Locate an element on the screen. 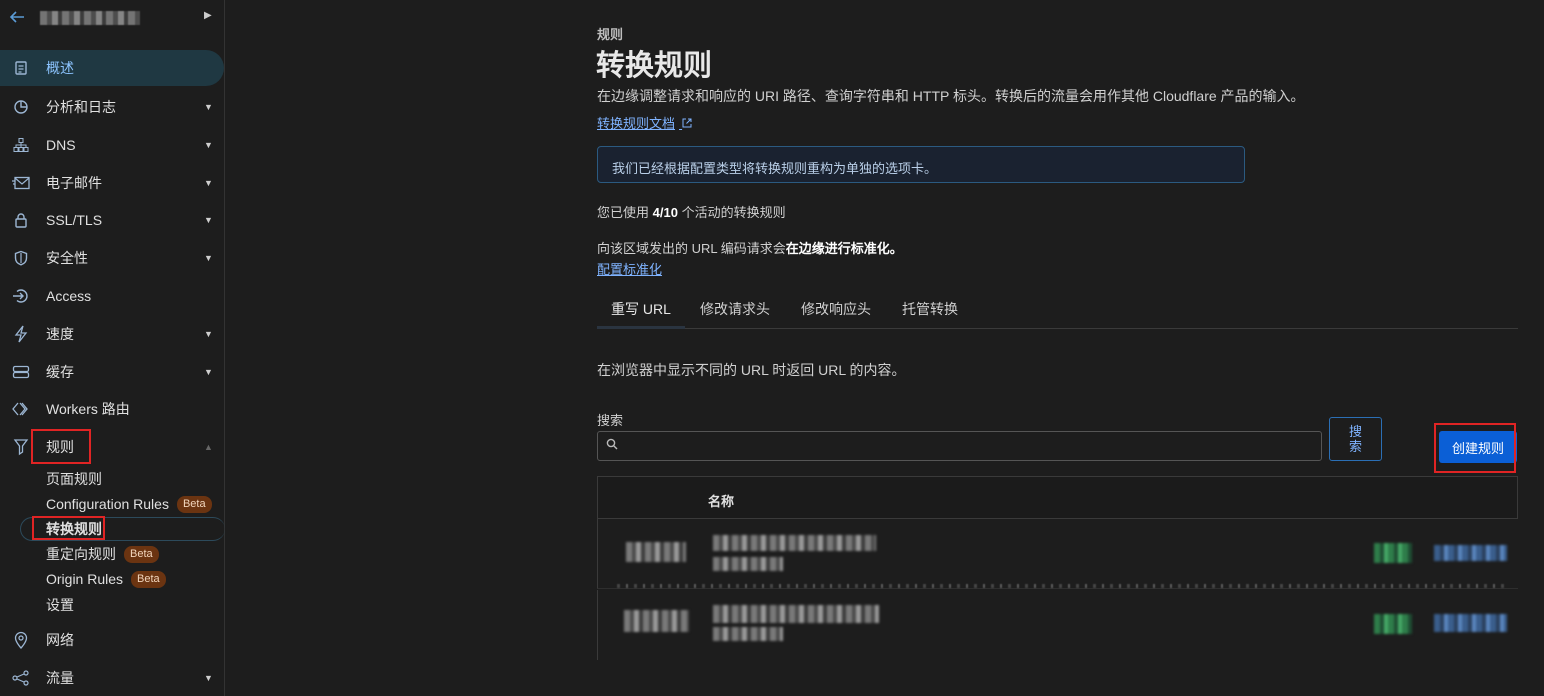  sidebar-subitem-redirect-rules: 重定向规则 Beta is located at coordinates (102, 554).